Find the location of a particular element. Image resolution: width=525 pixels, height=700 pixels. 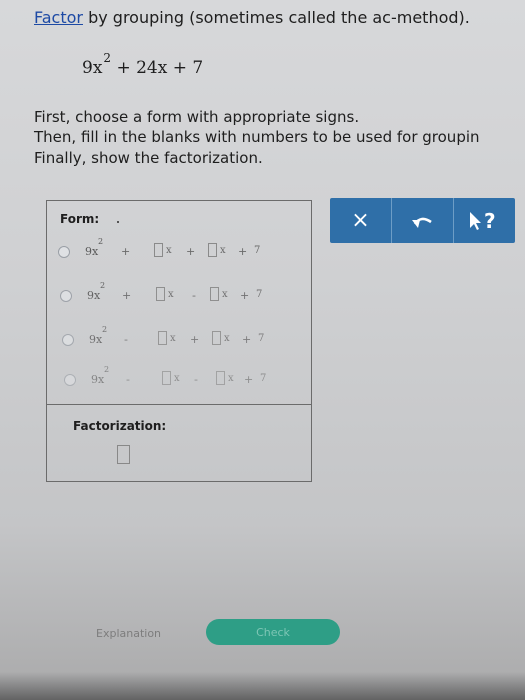

option-4-op2: - is located at coordinates (196, 379).